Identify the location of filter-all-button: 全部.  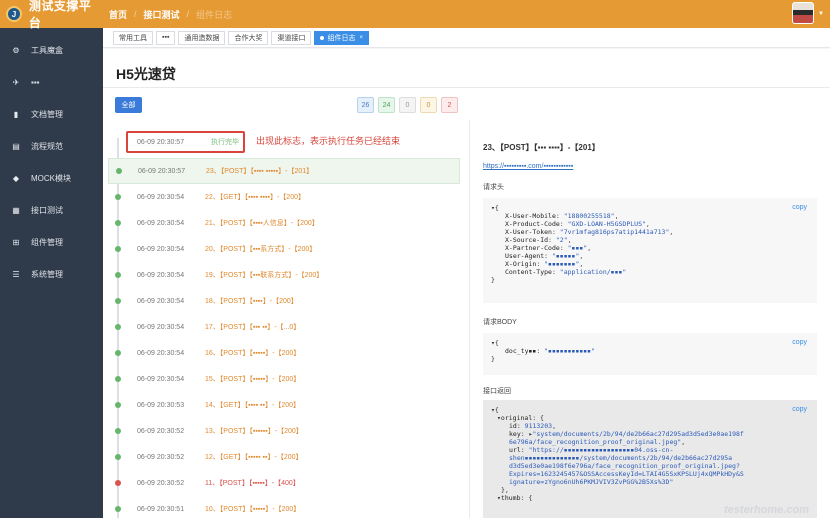
(128, 105).